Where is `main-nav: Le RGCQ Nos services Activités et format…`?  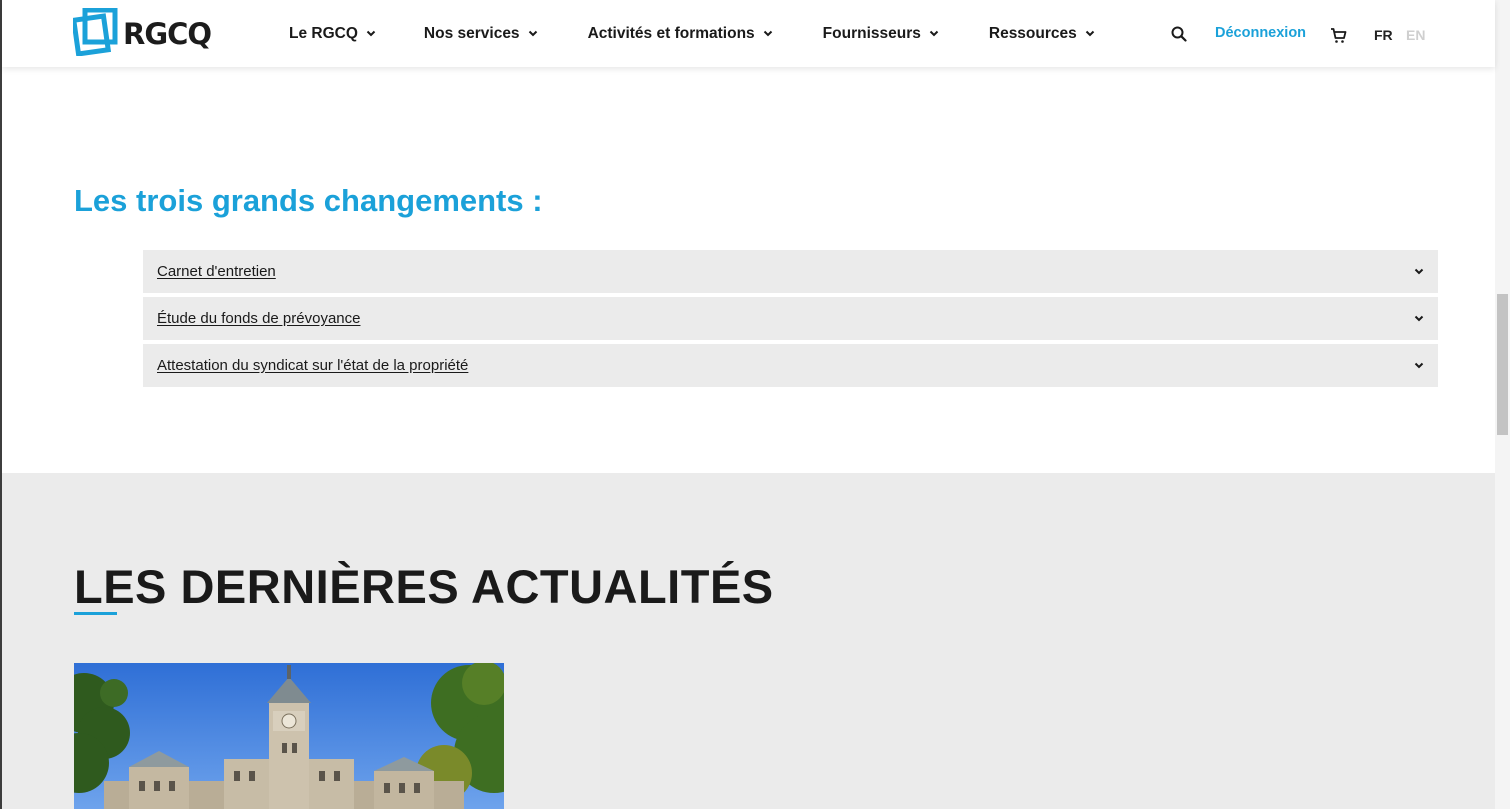
main-nav: Le RGCQ Nos services Activités et format… is located at coordinates (692, 33).